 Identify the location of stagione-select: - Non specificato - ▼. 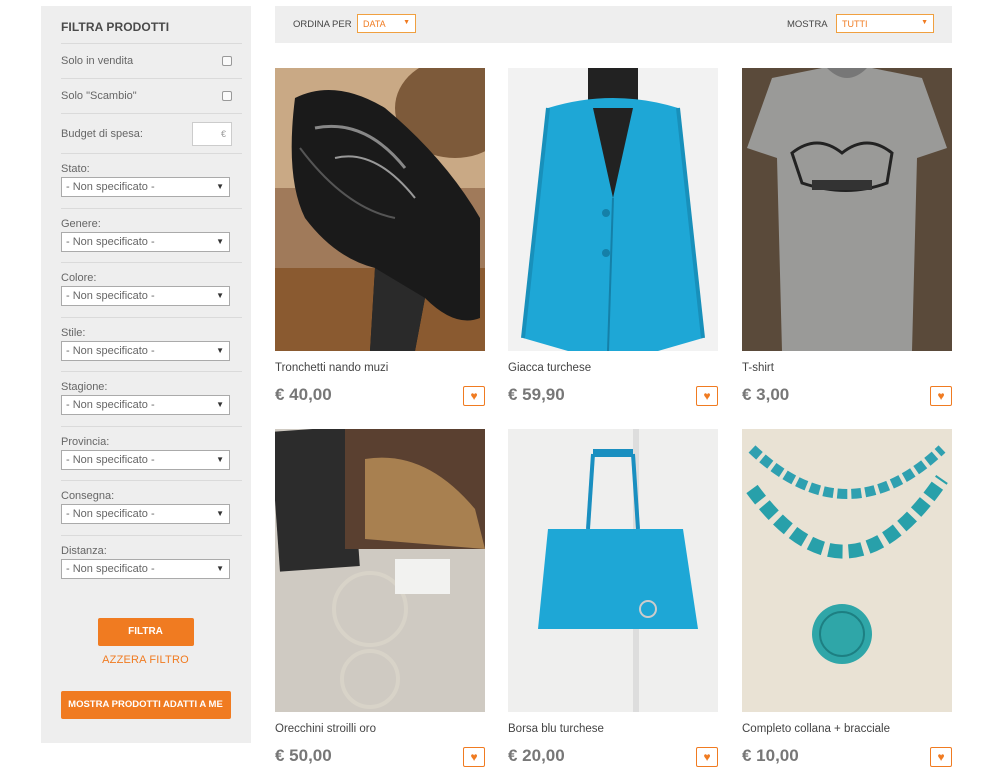
(145, 405).